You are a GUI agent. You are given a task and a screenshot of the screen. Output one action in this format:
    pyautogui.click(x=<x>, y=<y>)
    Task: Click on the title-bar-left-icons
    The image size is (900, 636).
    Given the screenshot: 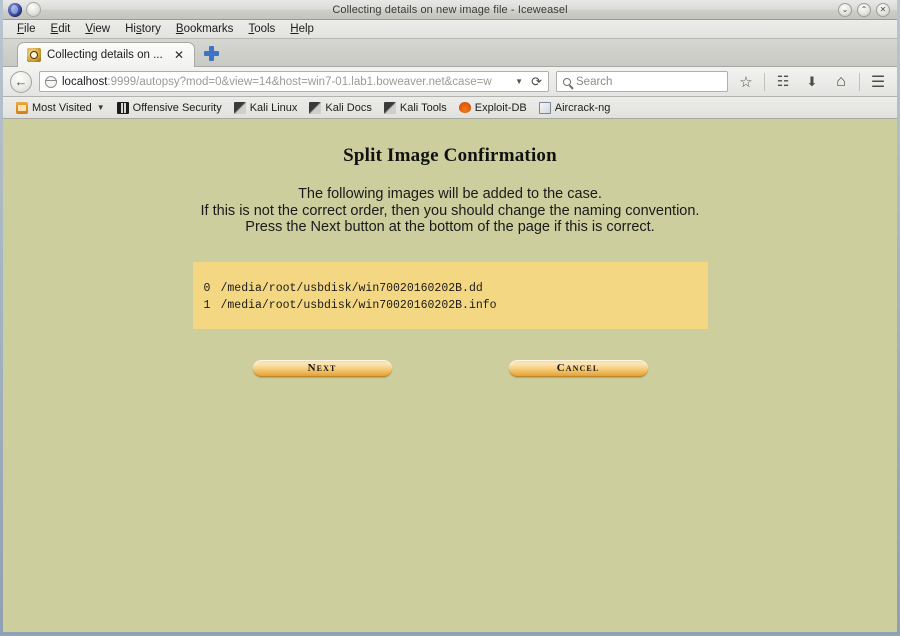 What is the action you would take?
    pyautogui.click(x=22, y=9)
    